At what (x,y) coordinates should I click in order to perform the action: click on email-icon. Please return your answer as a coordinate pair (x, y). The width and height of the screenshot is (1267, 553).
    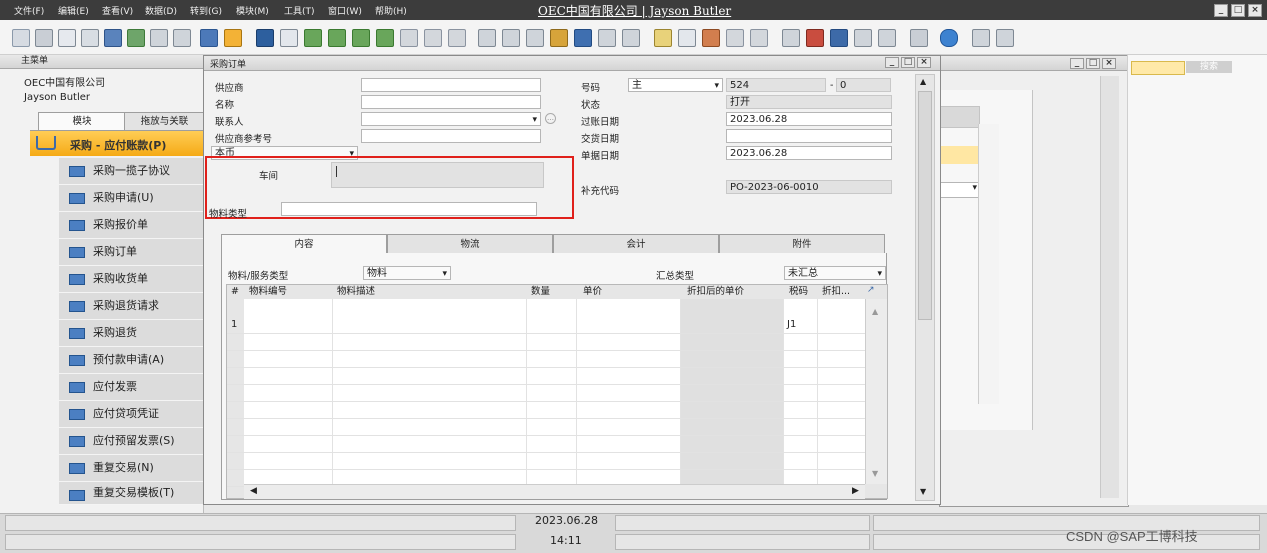
    Looking at the image, I should click on (67, 38).